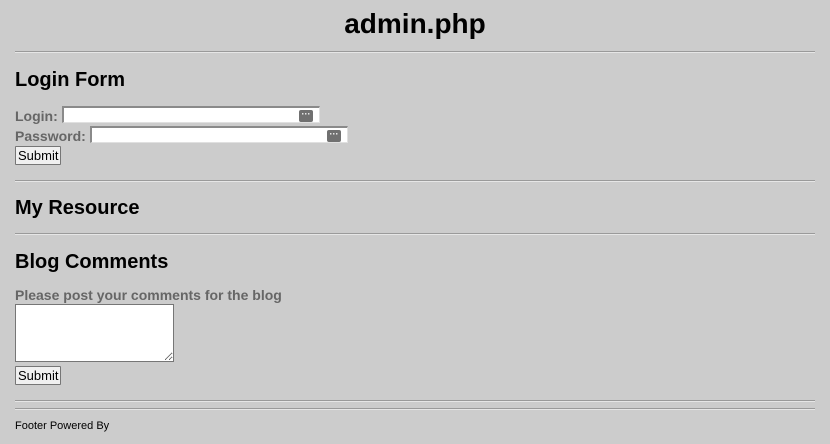 This screenshot has height=444, width=830. What do you see at coordinates (38, 375) in the screenshot?
I see `comment-submit-button: Submit` at bounding box center [38, 375].